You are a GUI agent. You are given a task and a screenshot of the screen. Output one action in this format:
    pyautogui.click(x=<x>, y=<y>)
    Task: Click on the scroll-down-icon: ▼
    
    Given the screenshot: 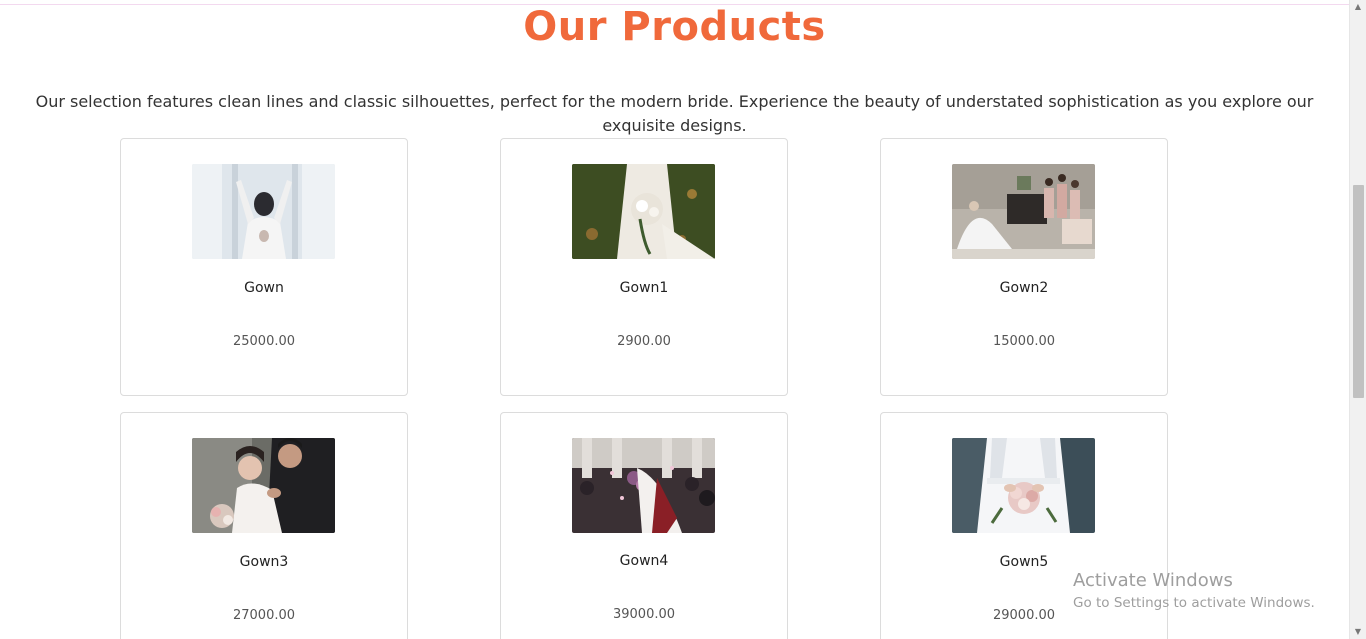 What is the action you would take?
    pyautogui.click(x=1358, y=632)
    